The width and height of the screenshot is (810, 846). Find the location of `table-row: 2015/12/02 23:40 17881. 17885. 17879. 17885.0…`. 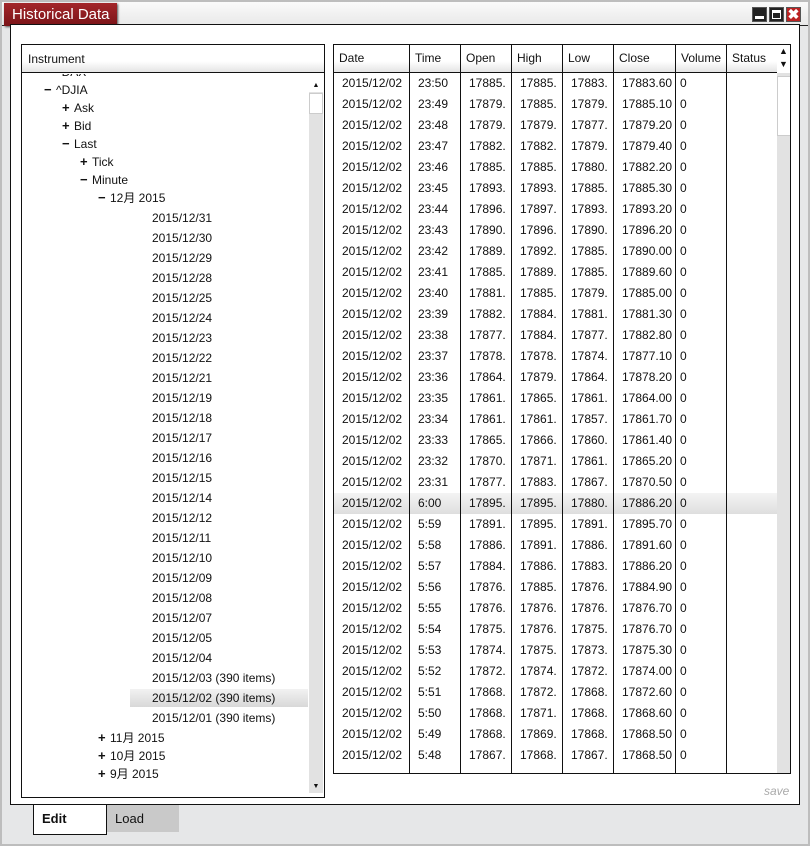

table-row: 2015/12/02 23:40 17881. 17885. 17879. 17885.0… is located at coordinates (555, 293).